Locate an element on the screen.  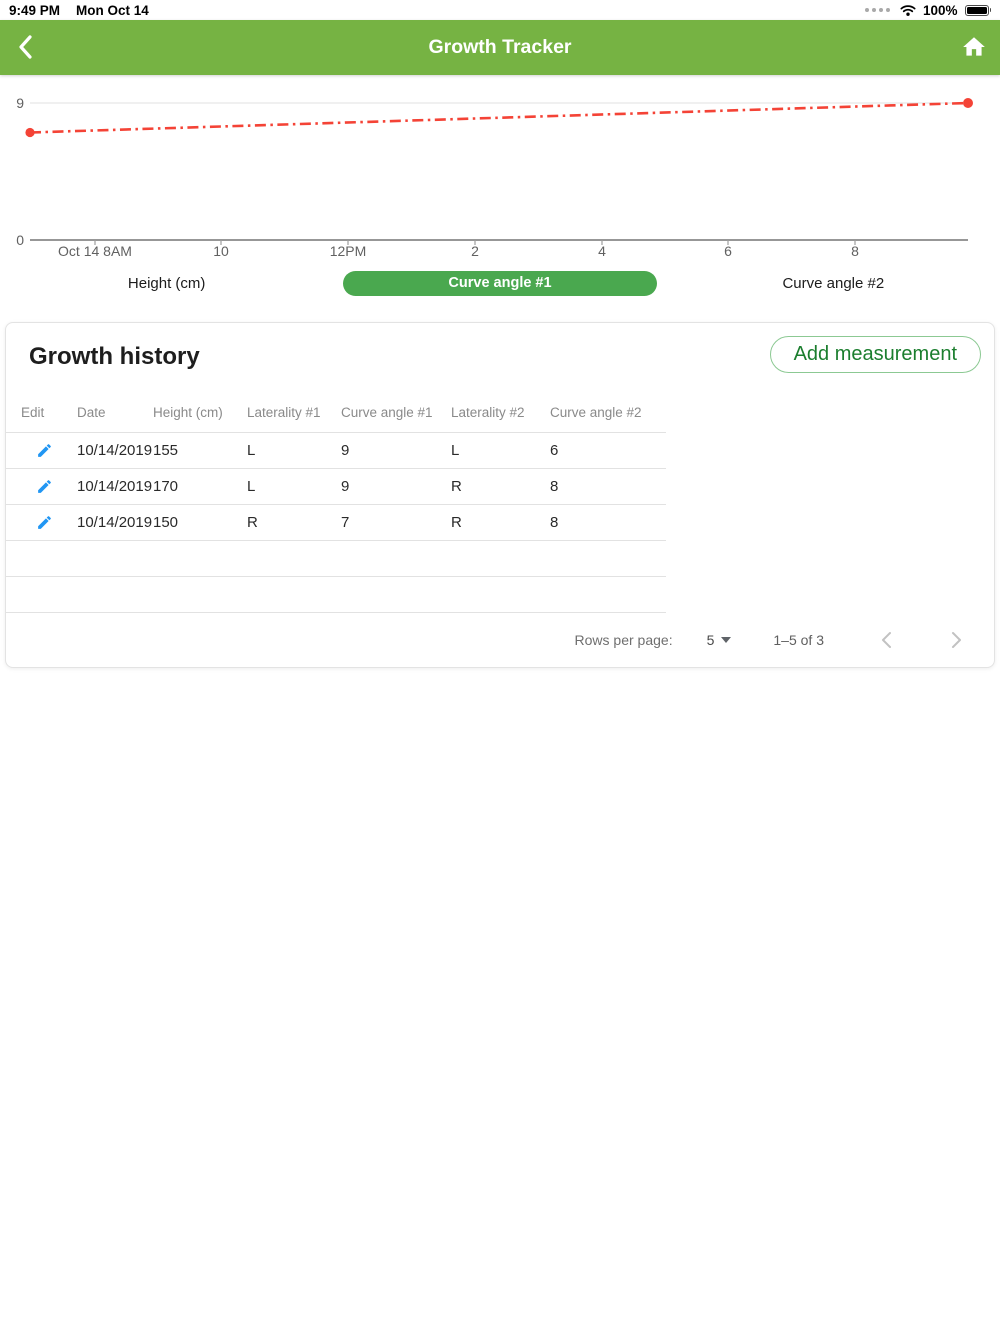
rows-per-page-select: 5 is located at coordinates (719, 640).